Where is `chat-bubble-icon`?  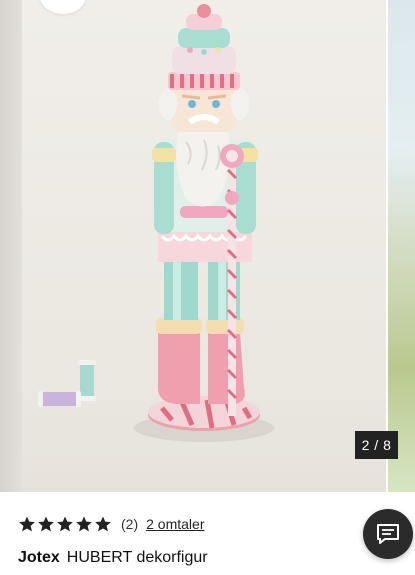 chat-bubble-icon is located at coordinates (388, 534).